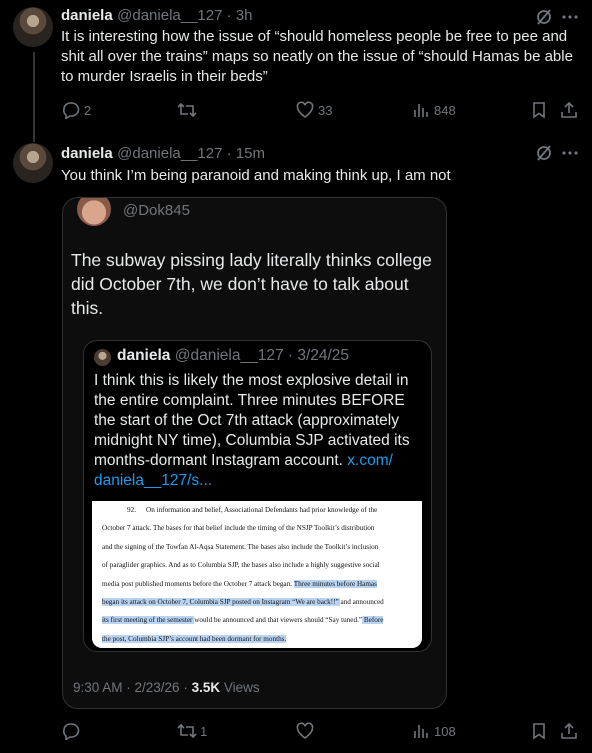 The image size is (592, 753). I want to click on tweet1-header: daniela @daniela__127 · 3h, so click(156, 16).